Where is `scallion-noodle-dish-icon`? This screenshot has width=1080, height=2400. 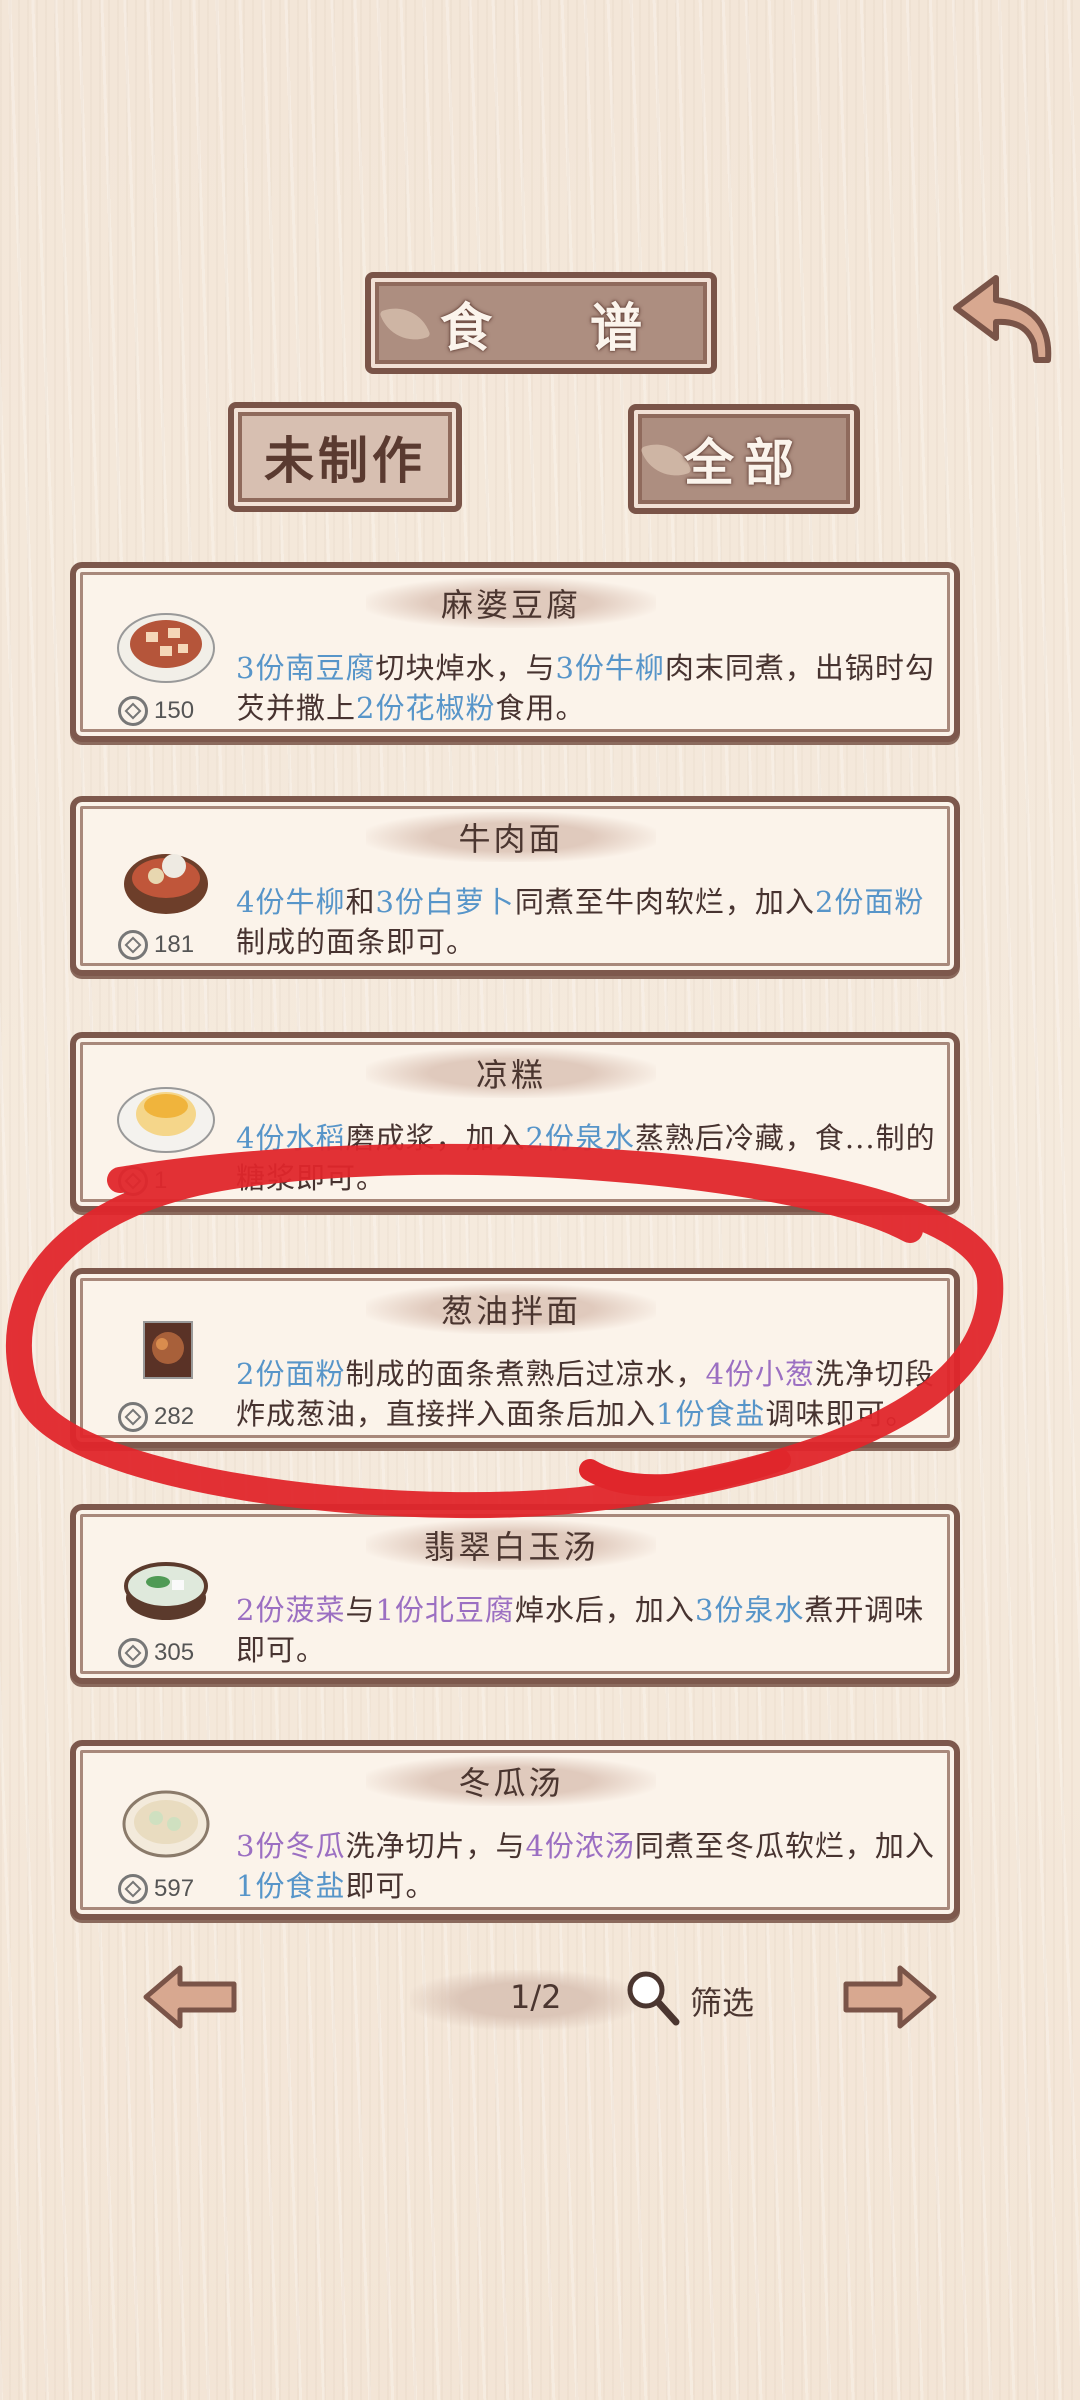
scallion-noodle-dish-icon is located at coordinates (168, 1350).